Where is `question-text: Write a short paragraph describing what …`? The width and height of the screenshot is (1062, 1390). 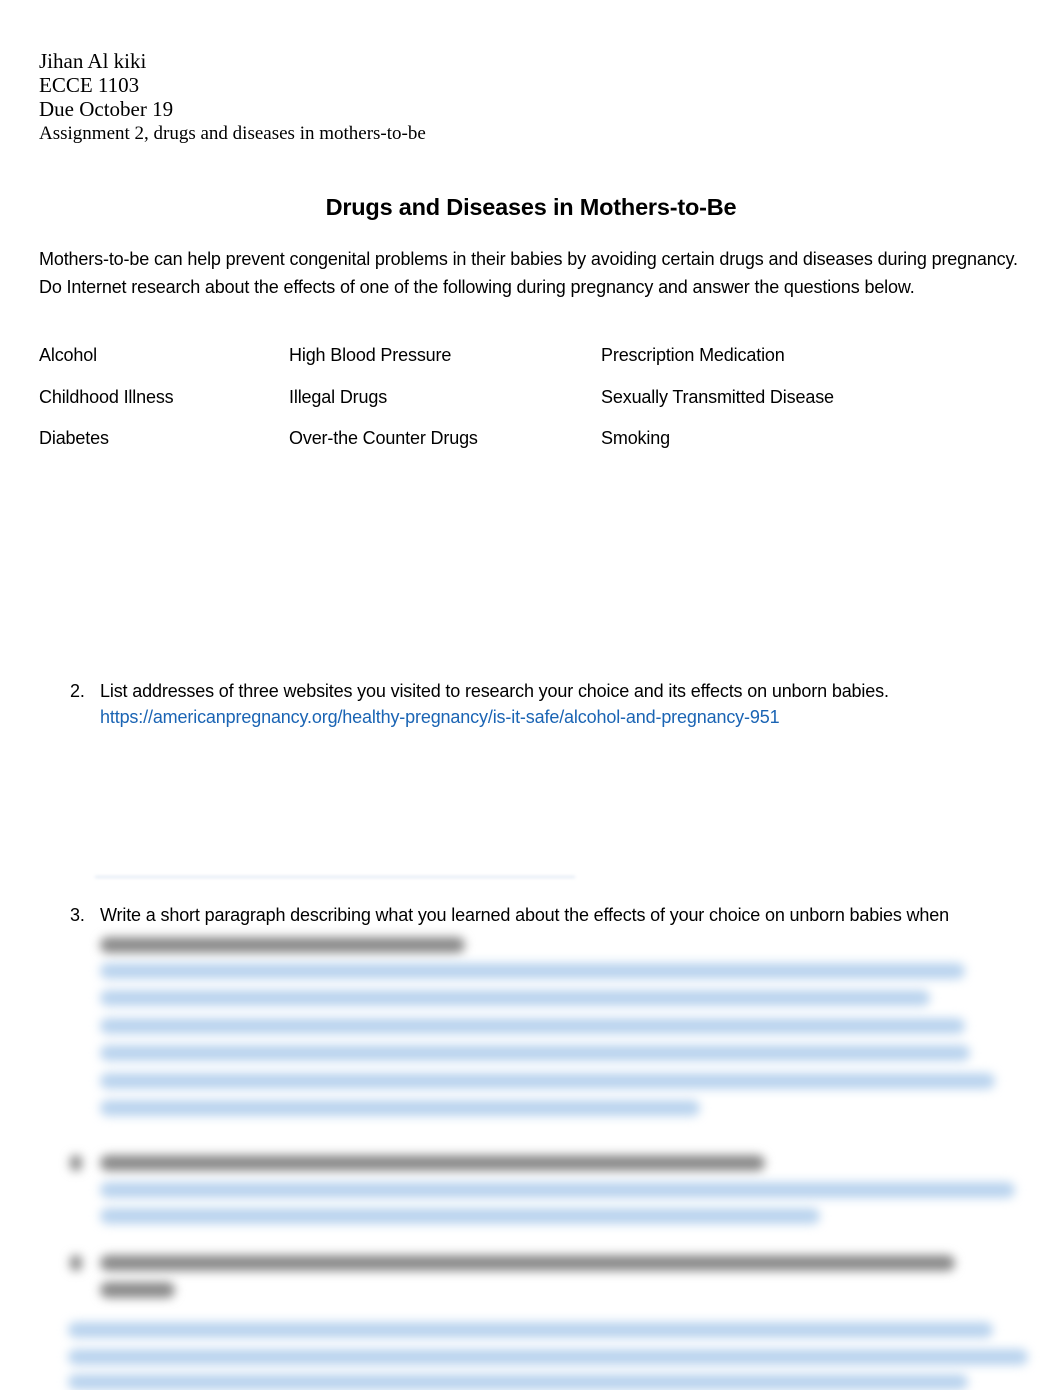
question-text: Write a short paragraph describing what … is located at coordinates (524, 915).